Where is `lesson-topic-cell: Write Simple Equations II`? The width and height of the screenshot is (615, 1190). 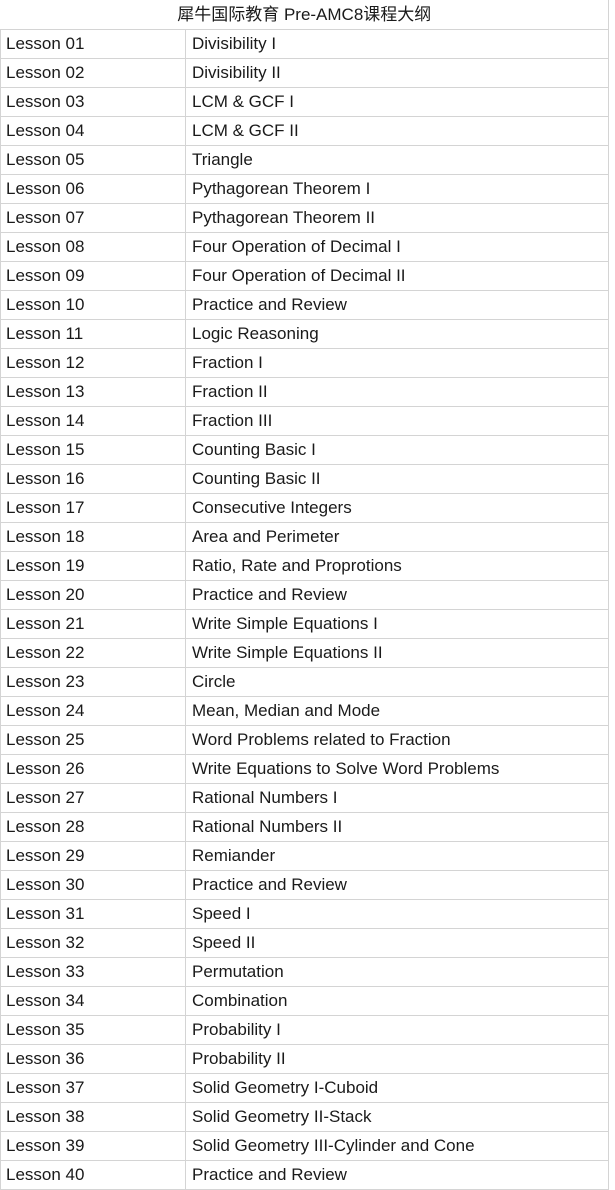 lesson-topic-cell: Write Simple Equations II is located at coordinates (396, 653).